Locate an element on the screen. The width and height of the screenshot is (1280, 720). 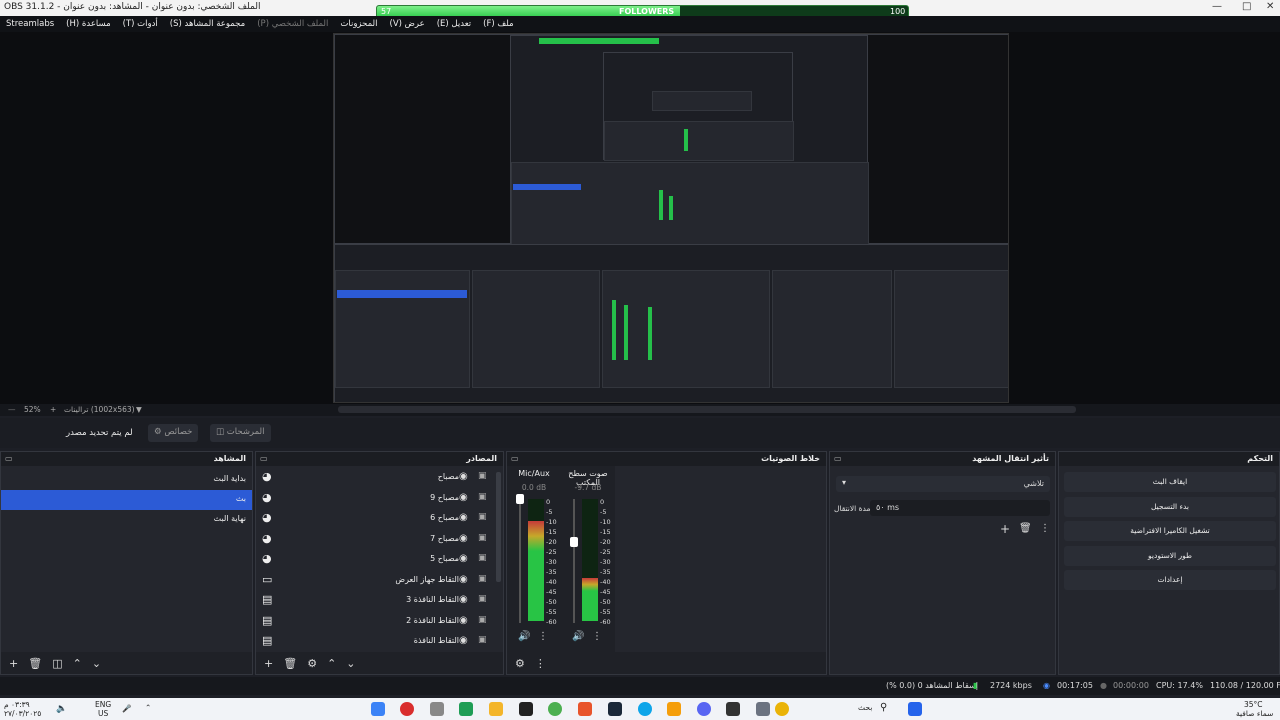
speaker-icon: 🔈 is located at coordinates (61, 709).